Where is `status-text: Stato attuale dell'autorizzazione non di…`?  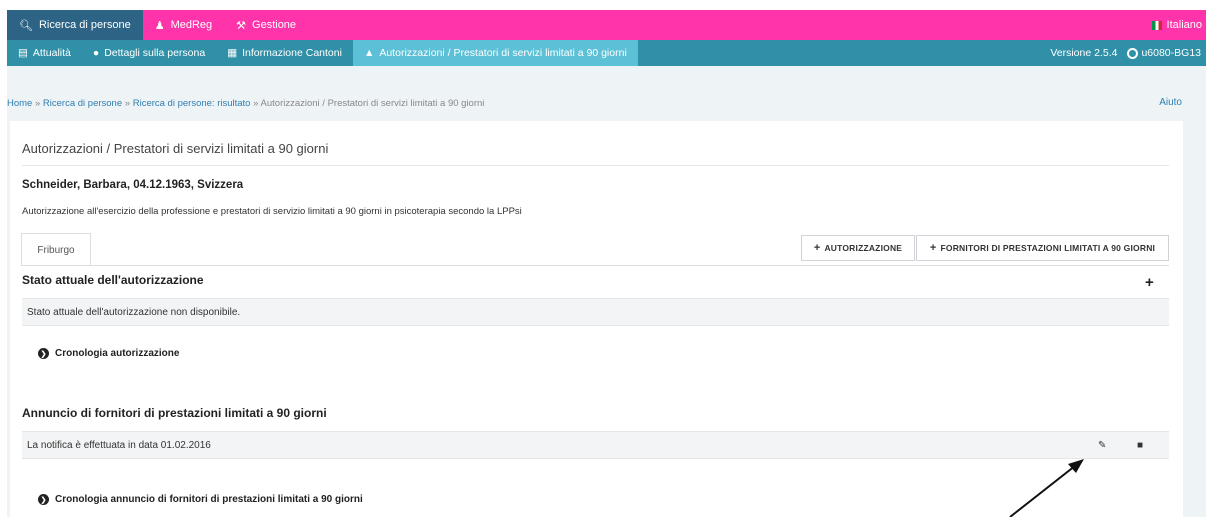 status-text: Stato attuale dell'autorizzazione non di… is located at coordinates (134, 312).